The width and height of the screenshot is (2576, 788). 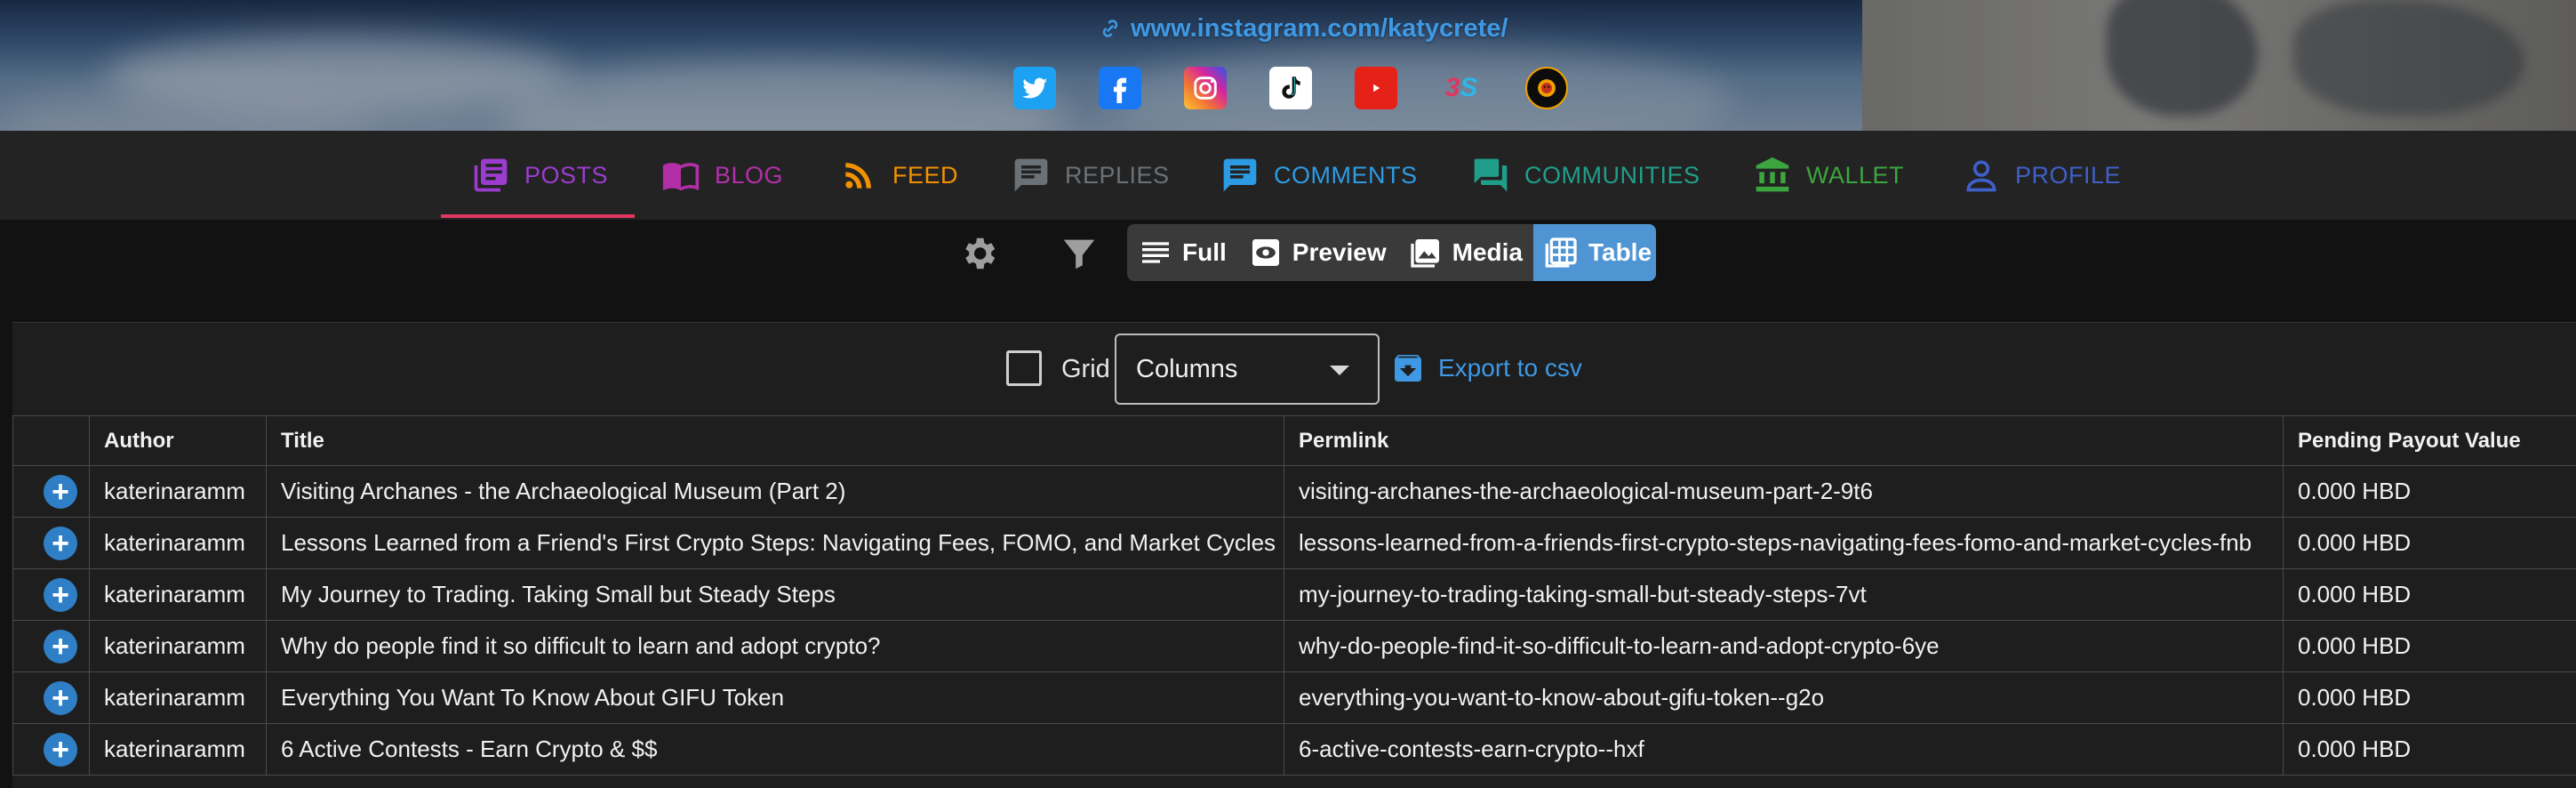 I want to click on tab-posts: POSTS, so click(x=539, y=175).